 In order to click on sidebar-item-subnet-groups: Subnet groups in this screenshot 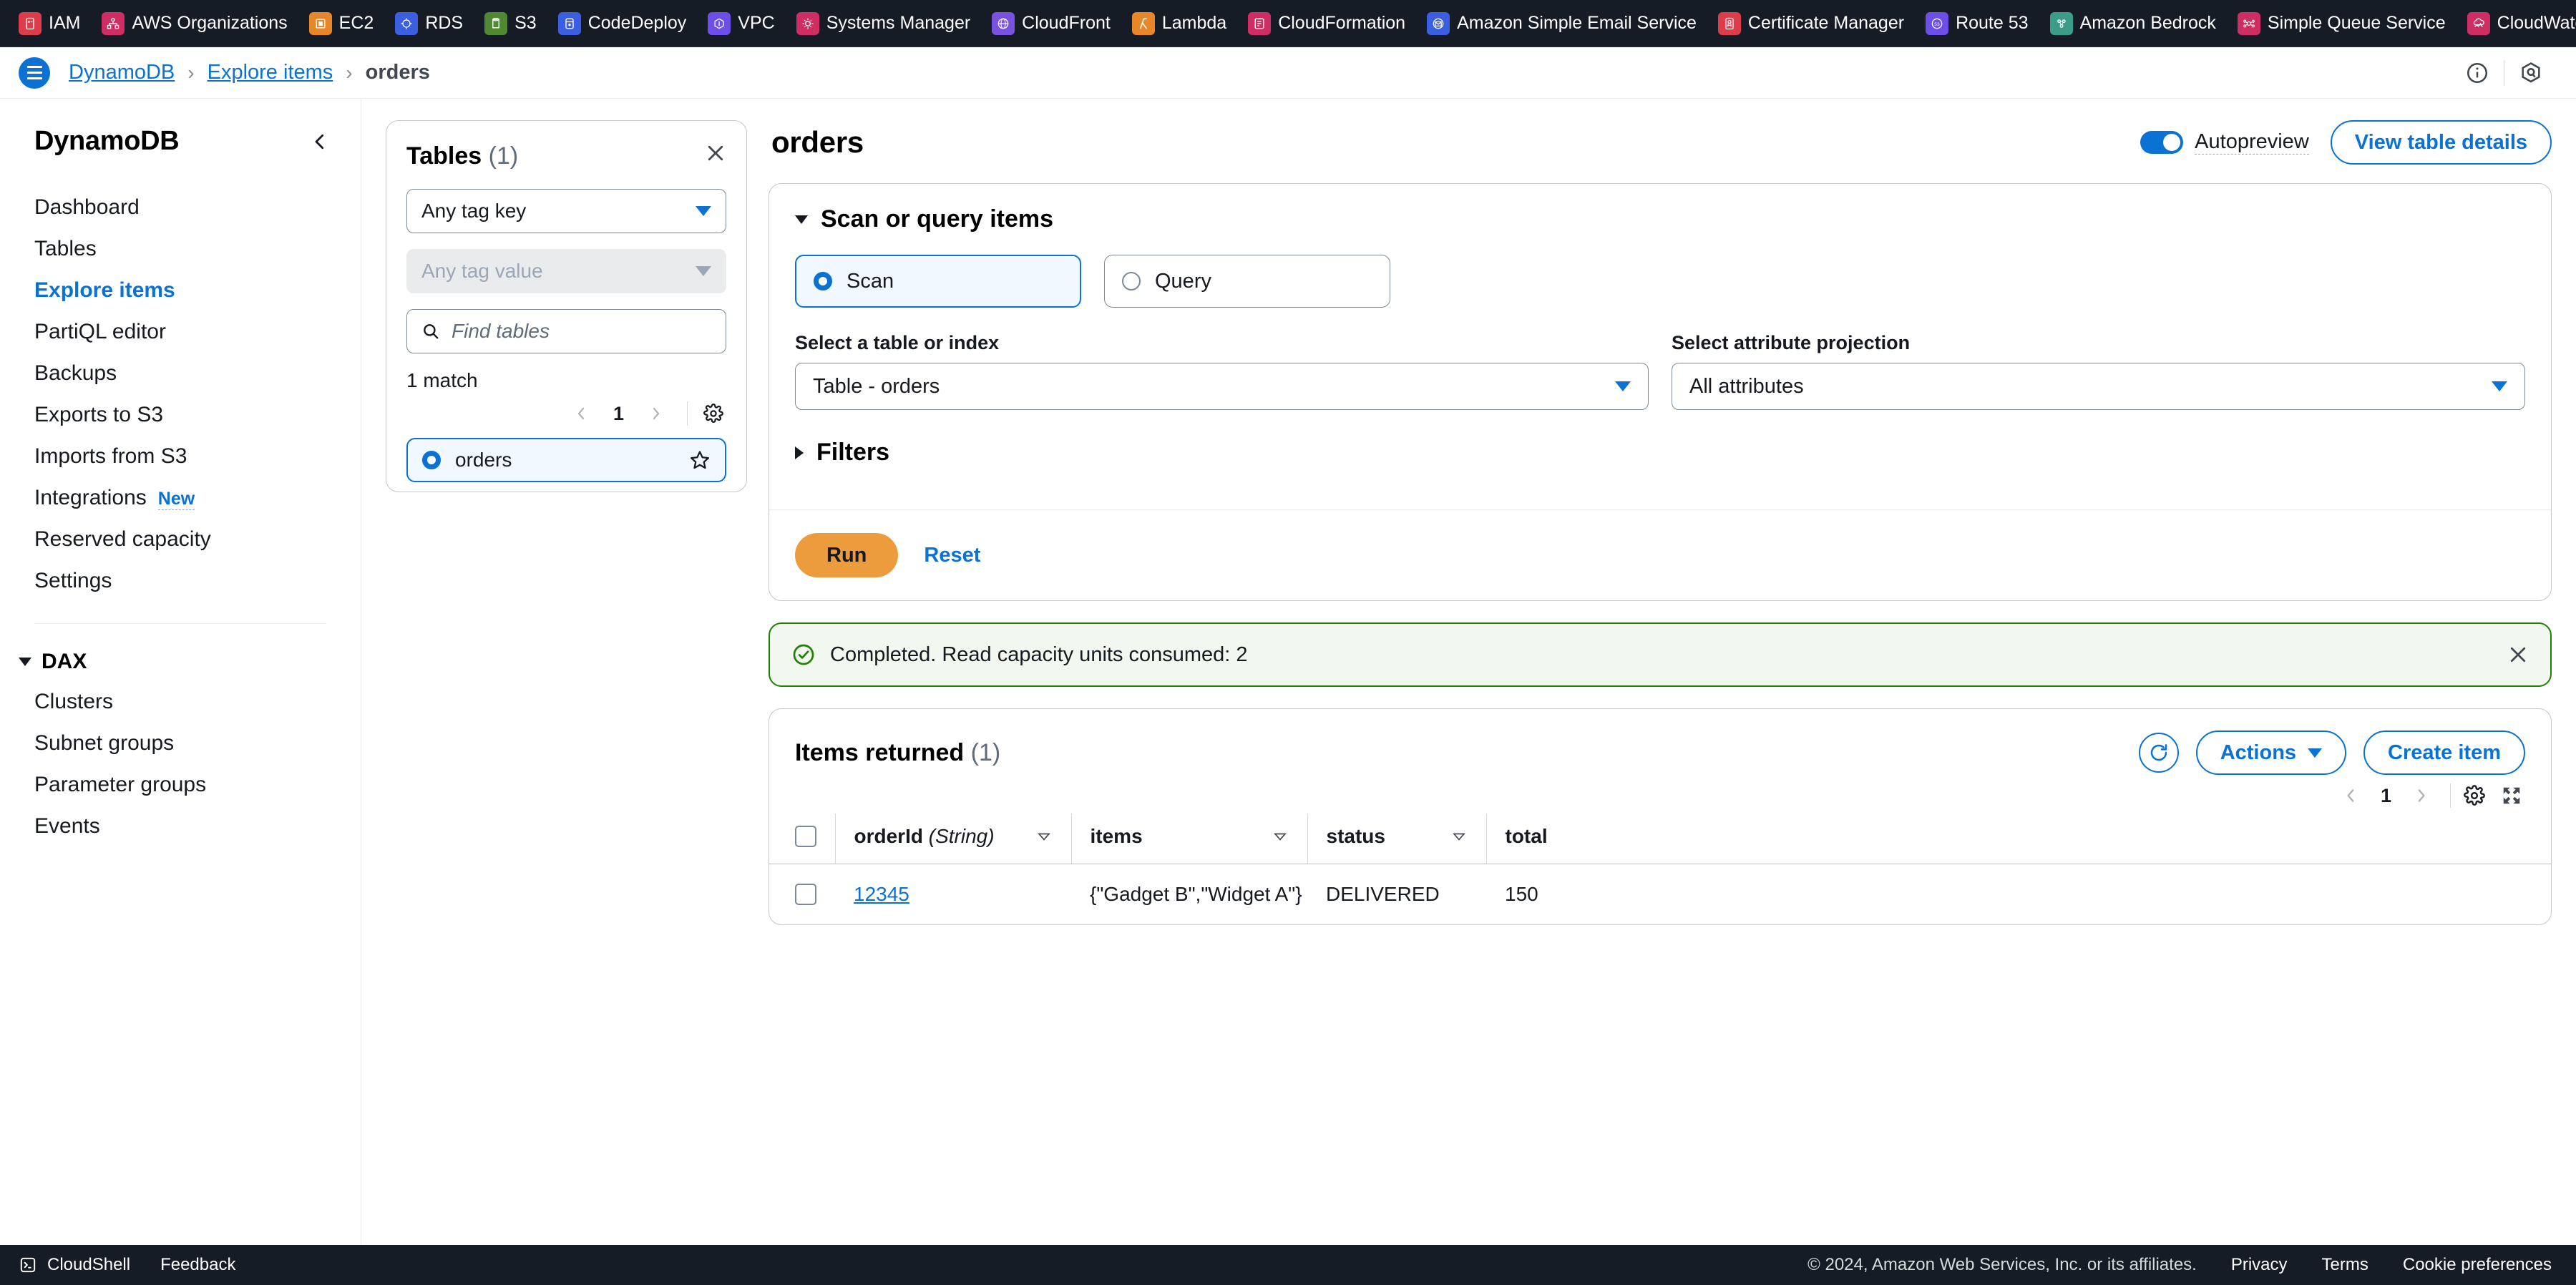, I will do `click(180, 743)`.